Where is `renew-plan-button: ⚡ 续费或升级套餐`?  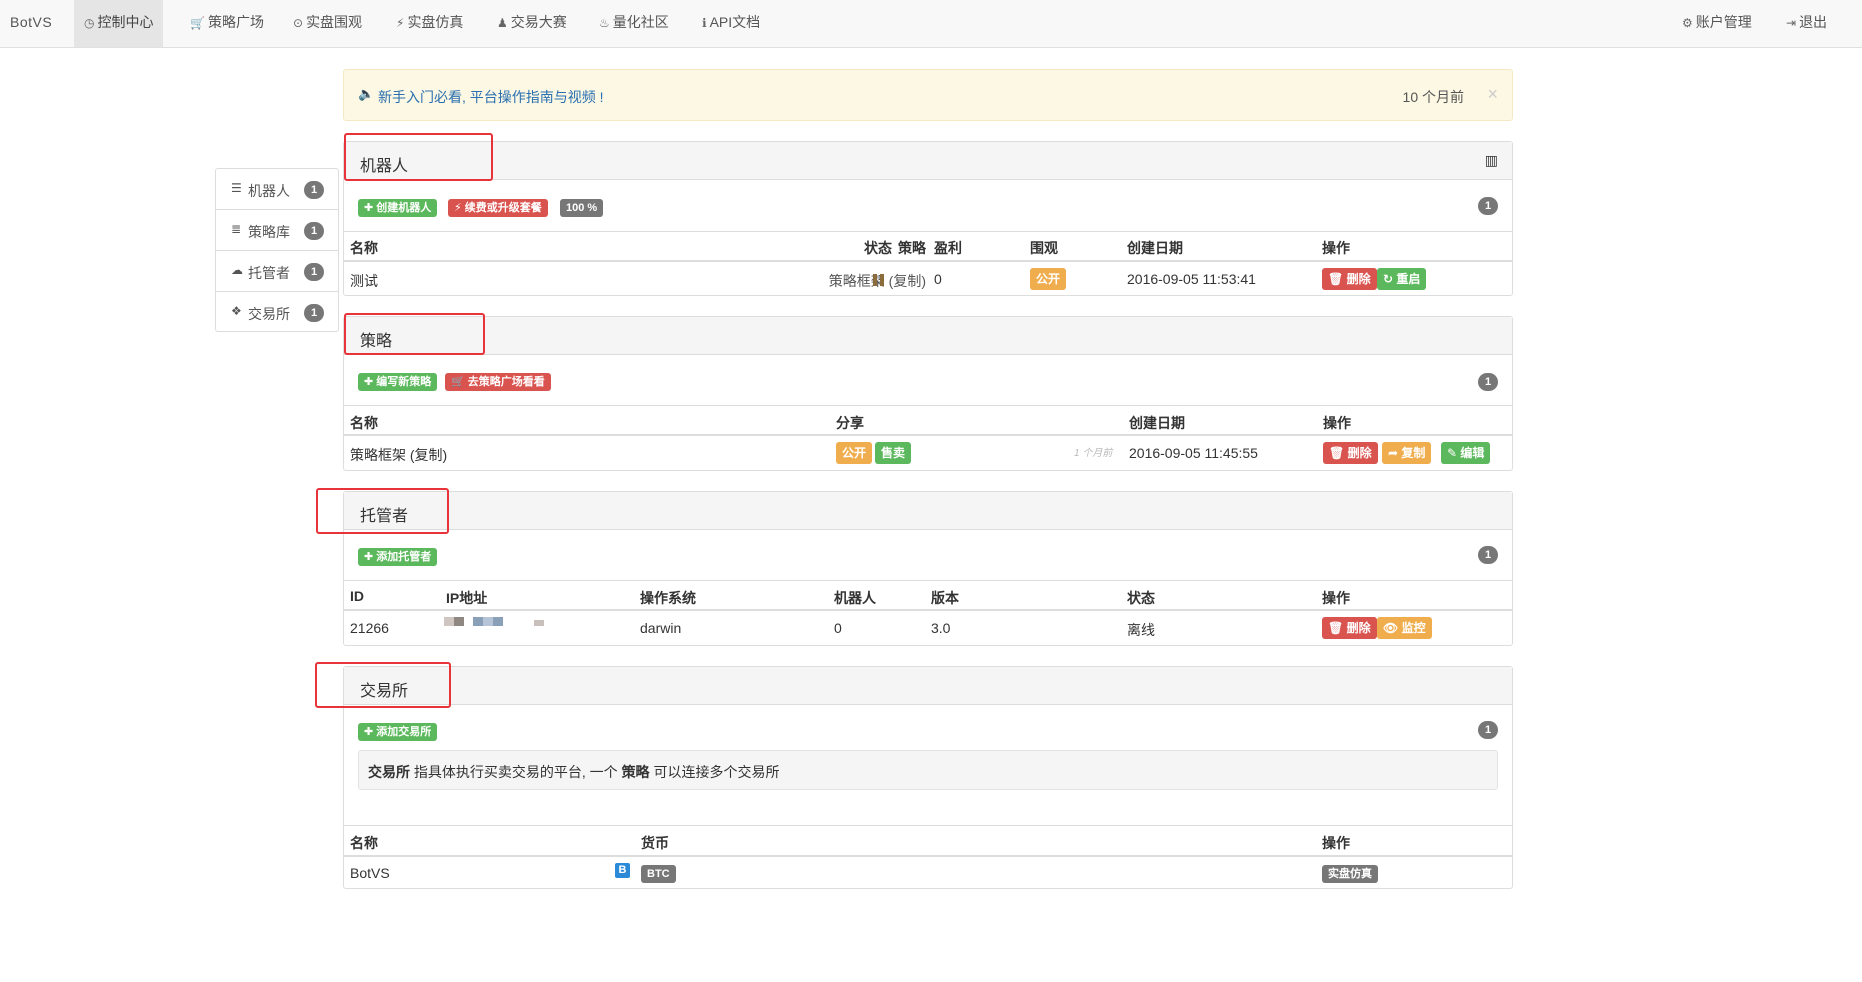
renew-plan-button: ⚡ 续费或升级套餐 is located at coordinates (498, 208).